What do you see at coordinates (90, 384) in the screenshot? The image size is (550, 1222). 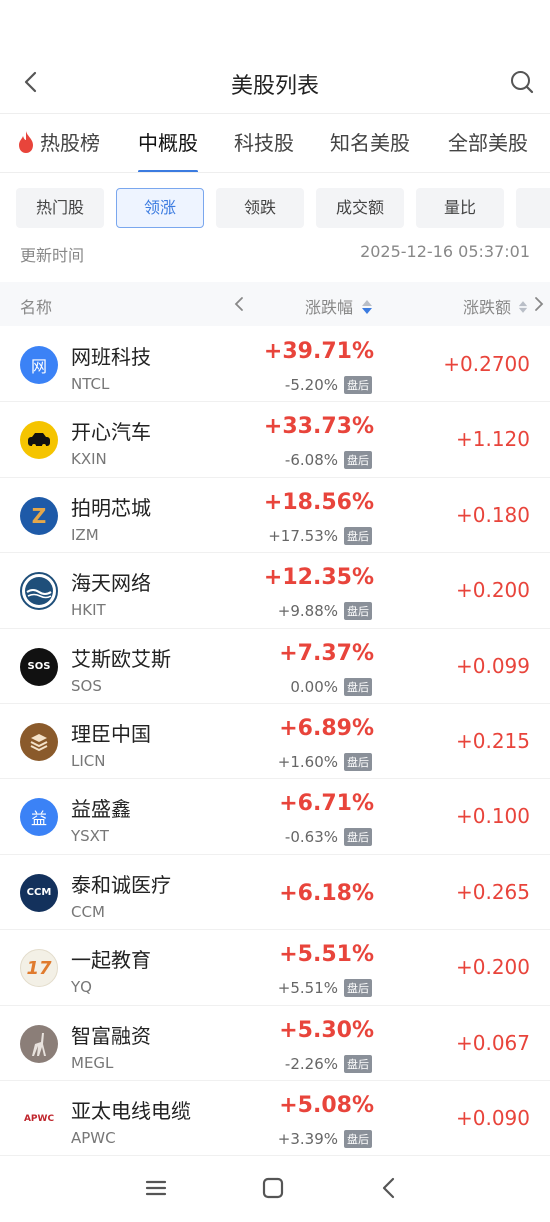 I see `stock-code: NTCL` at bounding box center [90, 384].